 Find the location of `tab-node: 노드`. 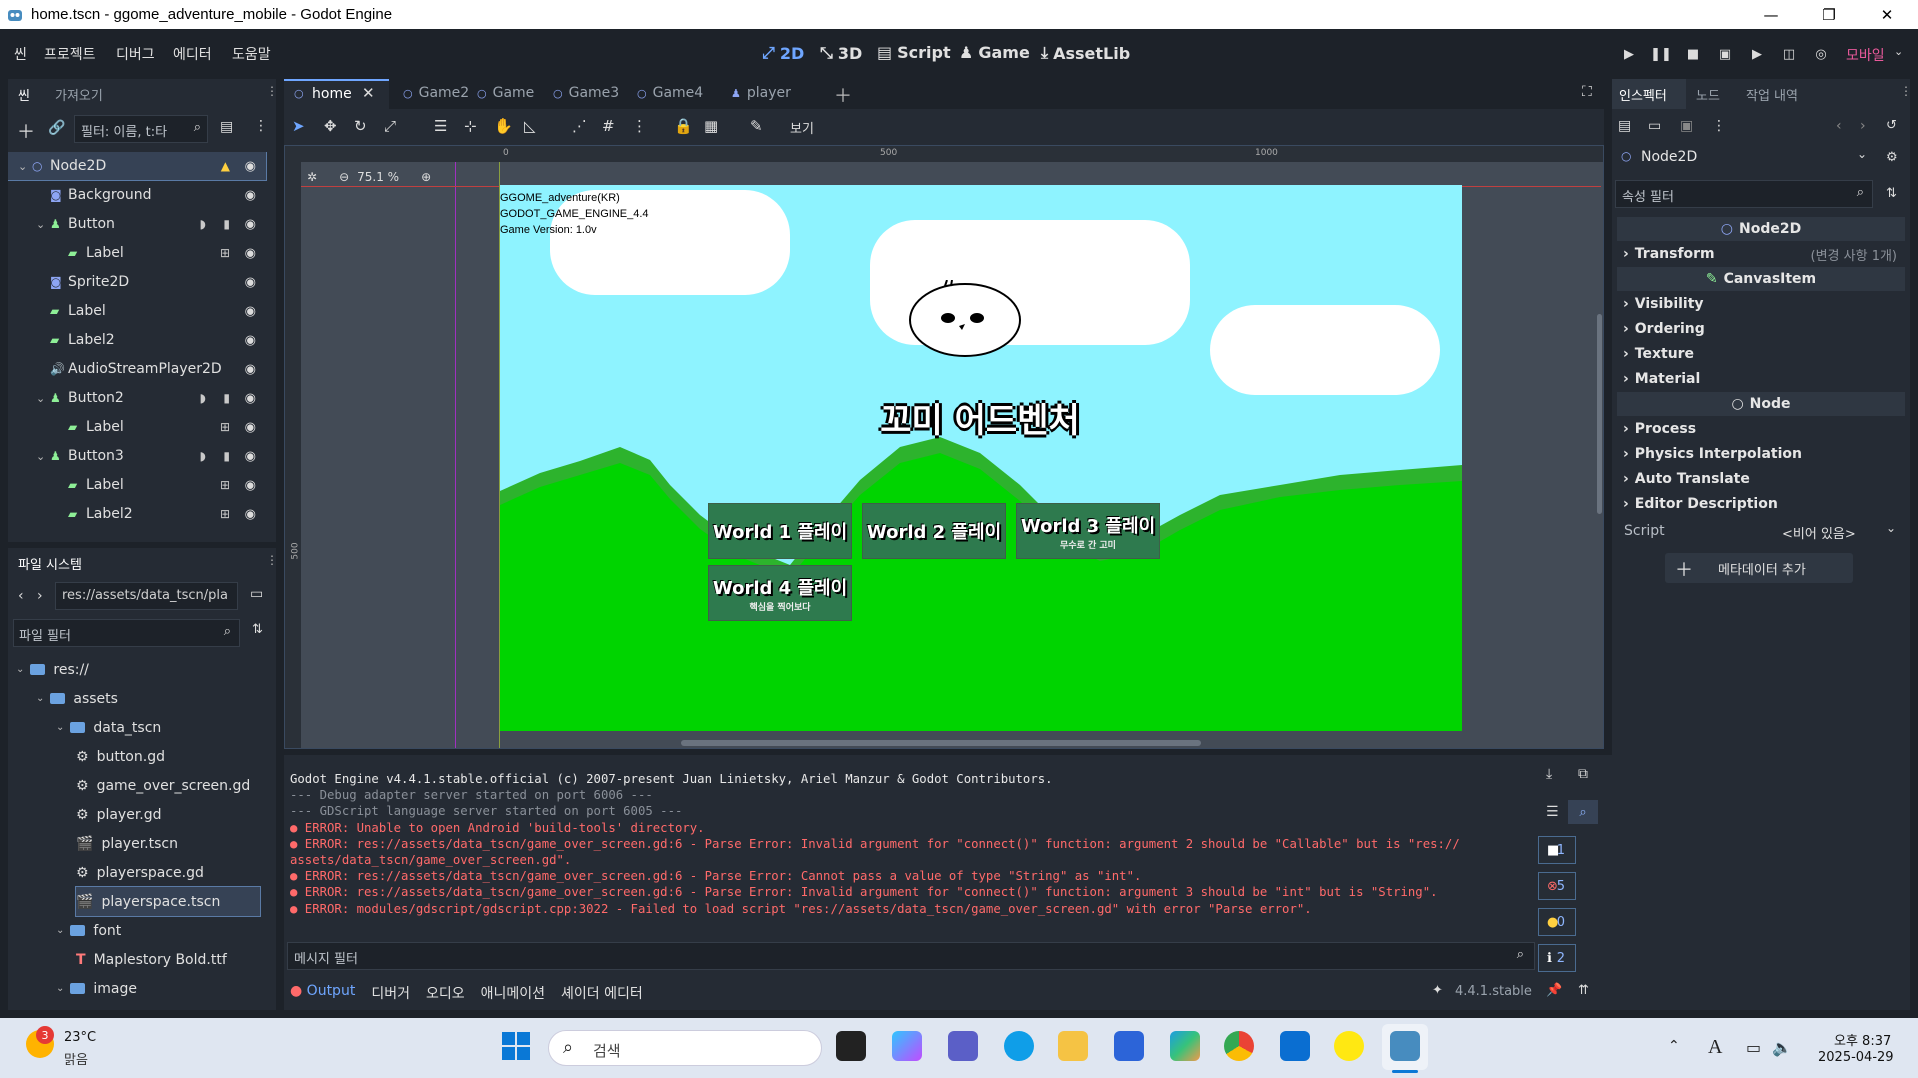

tab-node: 노드 is located at coordinates (1708, 94).